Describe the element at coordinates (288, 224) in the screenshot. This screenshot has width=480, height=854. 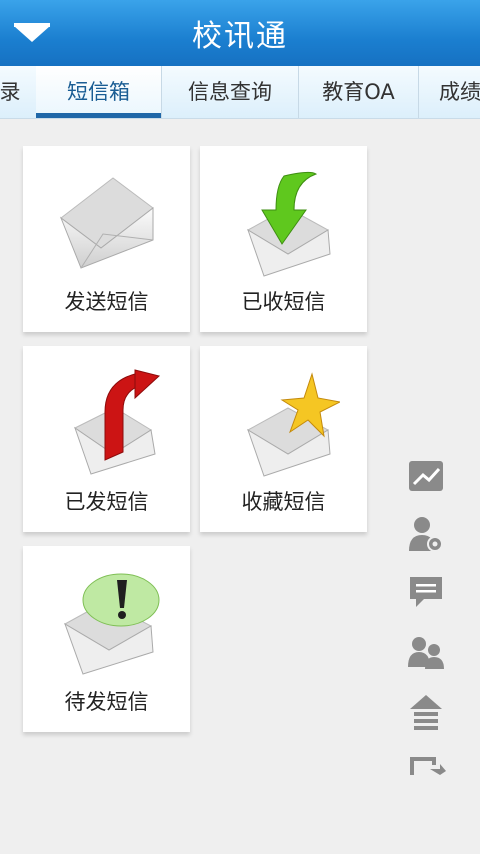
I see `envelope-inbox-icon` at that location.